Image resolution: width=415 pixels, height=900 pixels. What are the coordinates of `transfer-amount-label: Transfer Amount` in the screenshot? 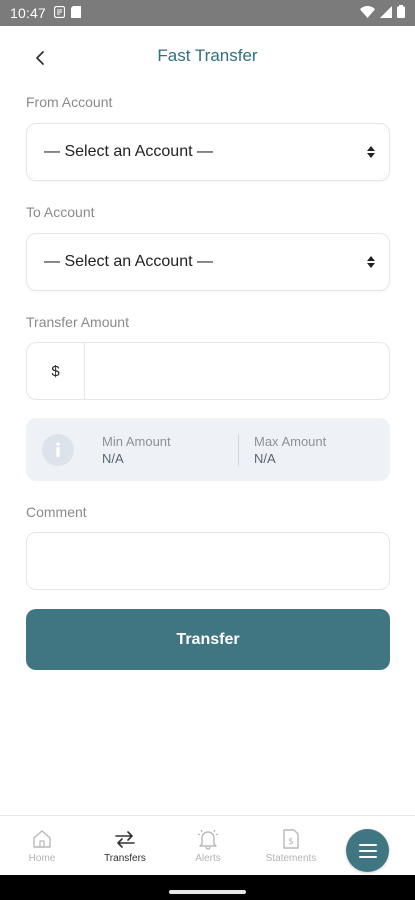 It's located at (77, 322).